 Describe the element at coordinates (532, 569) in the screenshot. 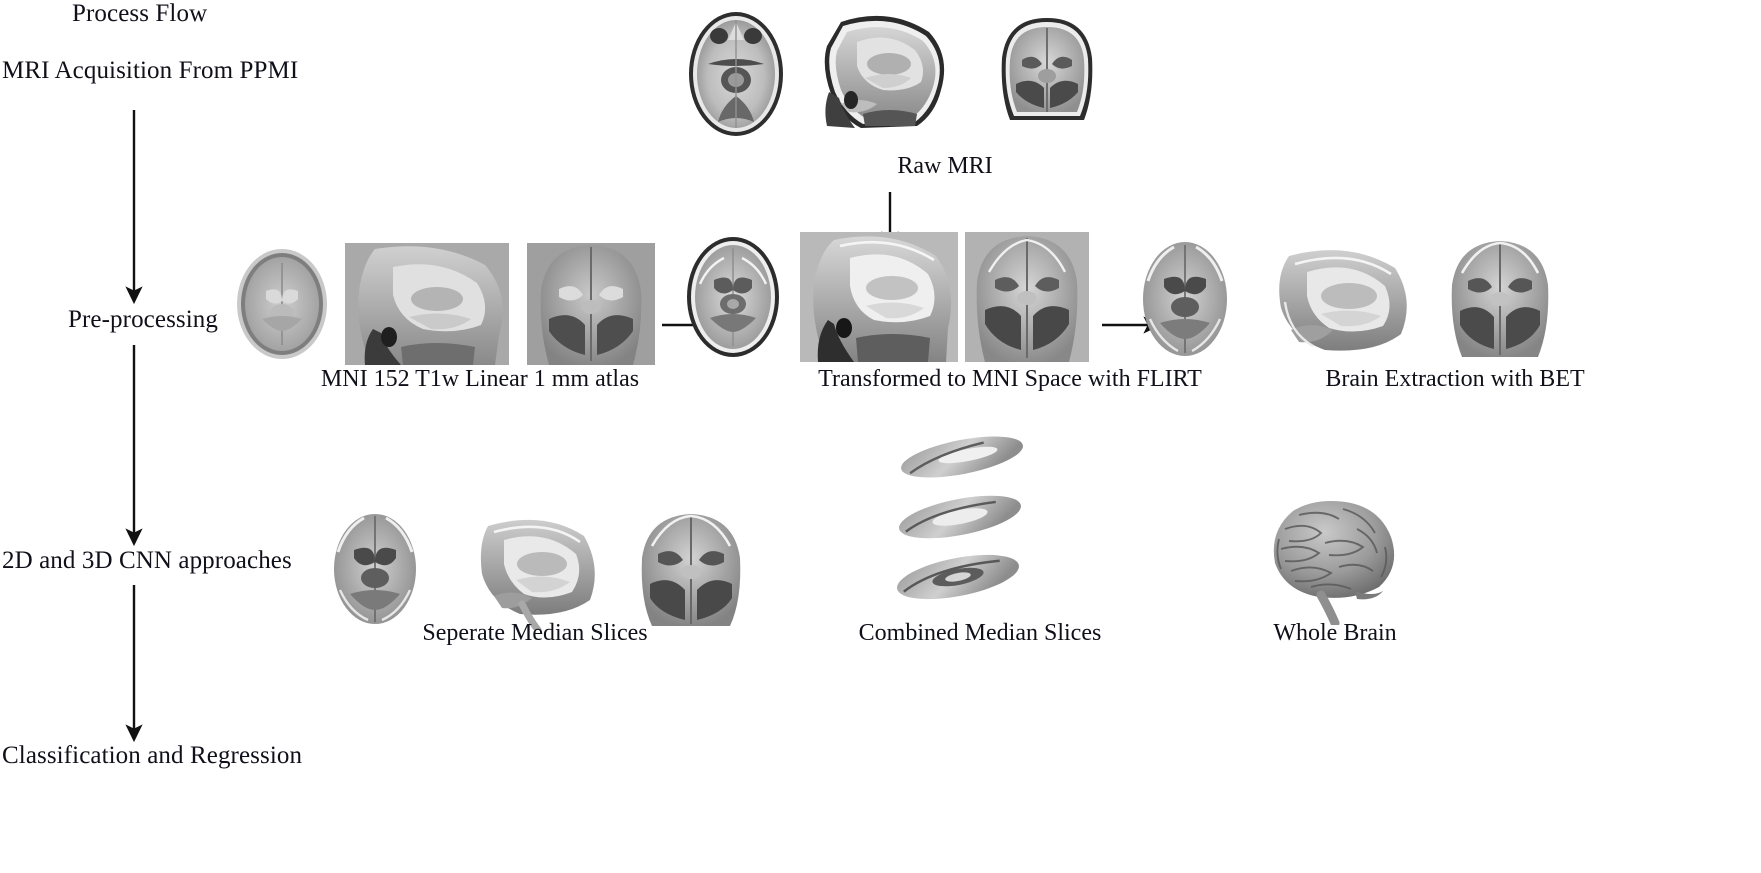

I see `separate-slices-sagittal` at that location.